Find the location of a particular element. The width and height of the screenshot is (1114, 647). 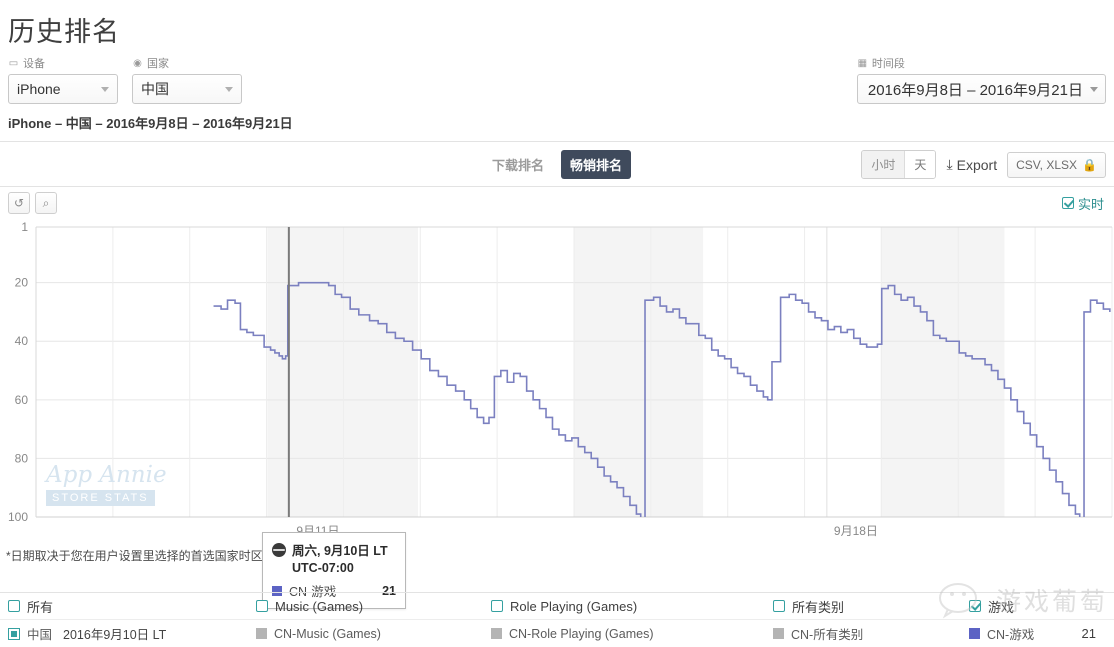

swatch-cn-allcategories is located at coordinates (778, 633).